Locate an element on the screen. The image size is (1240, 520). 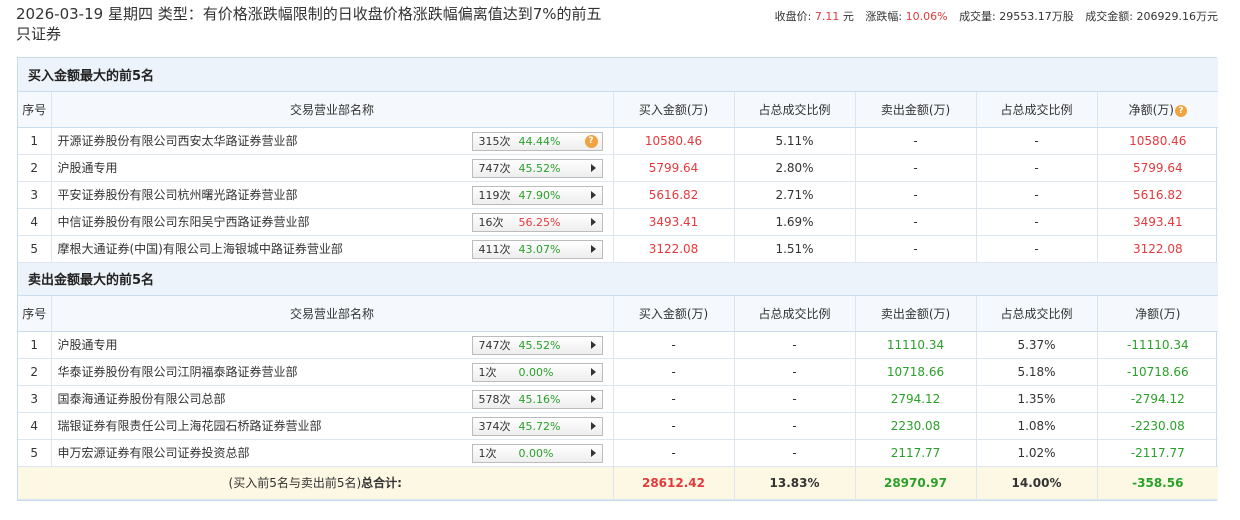
net-amount: 3493.41 is located at coordinates (1158, 222).